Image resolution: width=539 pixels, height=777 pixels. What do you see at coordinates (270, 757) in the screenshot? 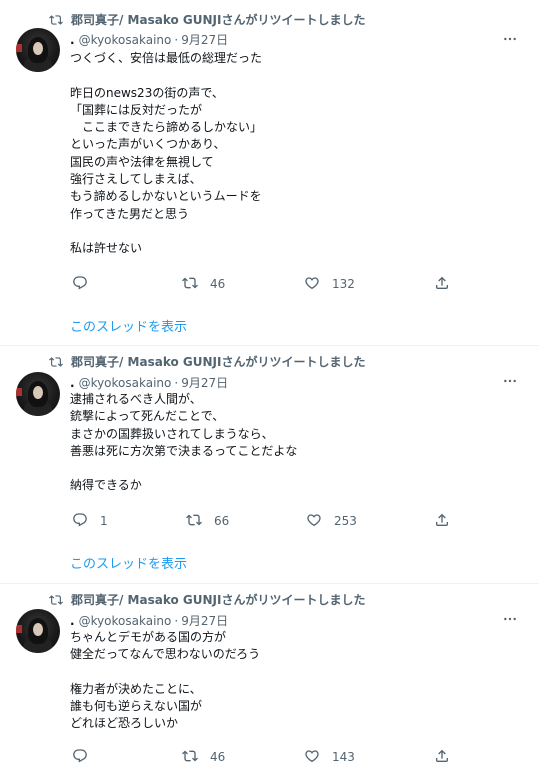
I see `tweet-actions: 46 143` at bounding box center [270, 757].